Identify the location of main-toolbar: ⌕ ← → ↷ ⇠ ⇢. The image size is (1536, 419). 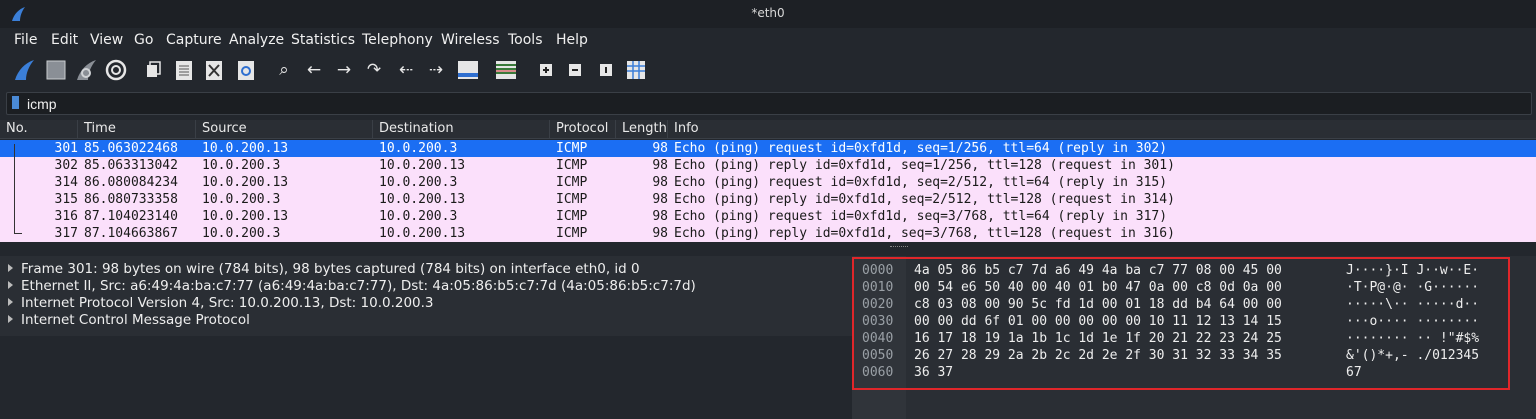
(768, 70).